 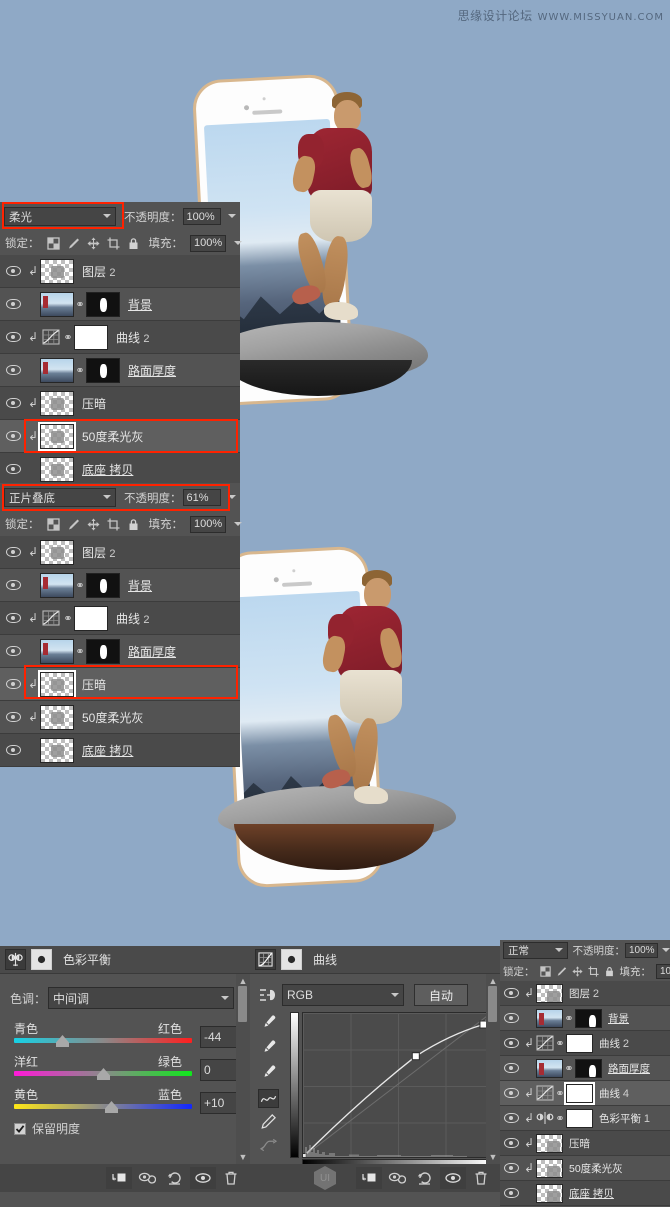 What do you see at coordinates (125, 1102) in the screenshot?
I see `color-balance-slider-2: 黄色 蓝色 +10` at bounding box center [125, 1102].